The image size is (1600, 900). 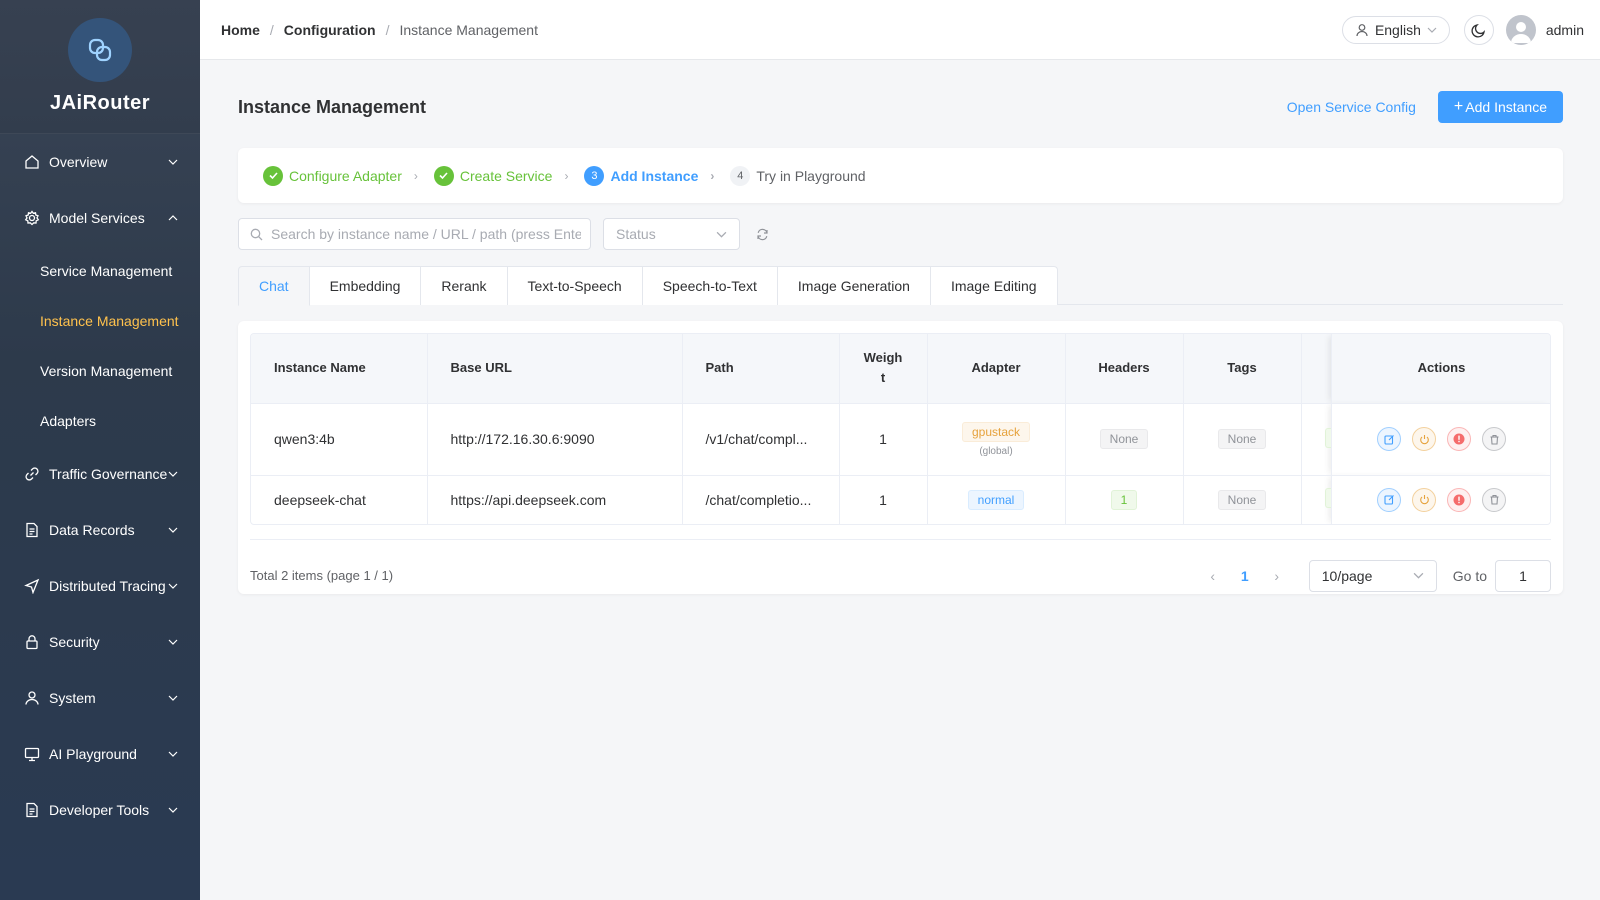 What do you see at coordinates (340, 175) in the screenshot?
I see `step-configure-adapter: Configure Adapter ›` at bounding box center [340, 175].